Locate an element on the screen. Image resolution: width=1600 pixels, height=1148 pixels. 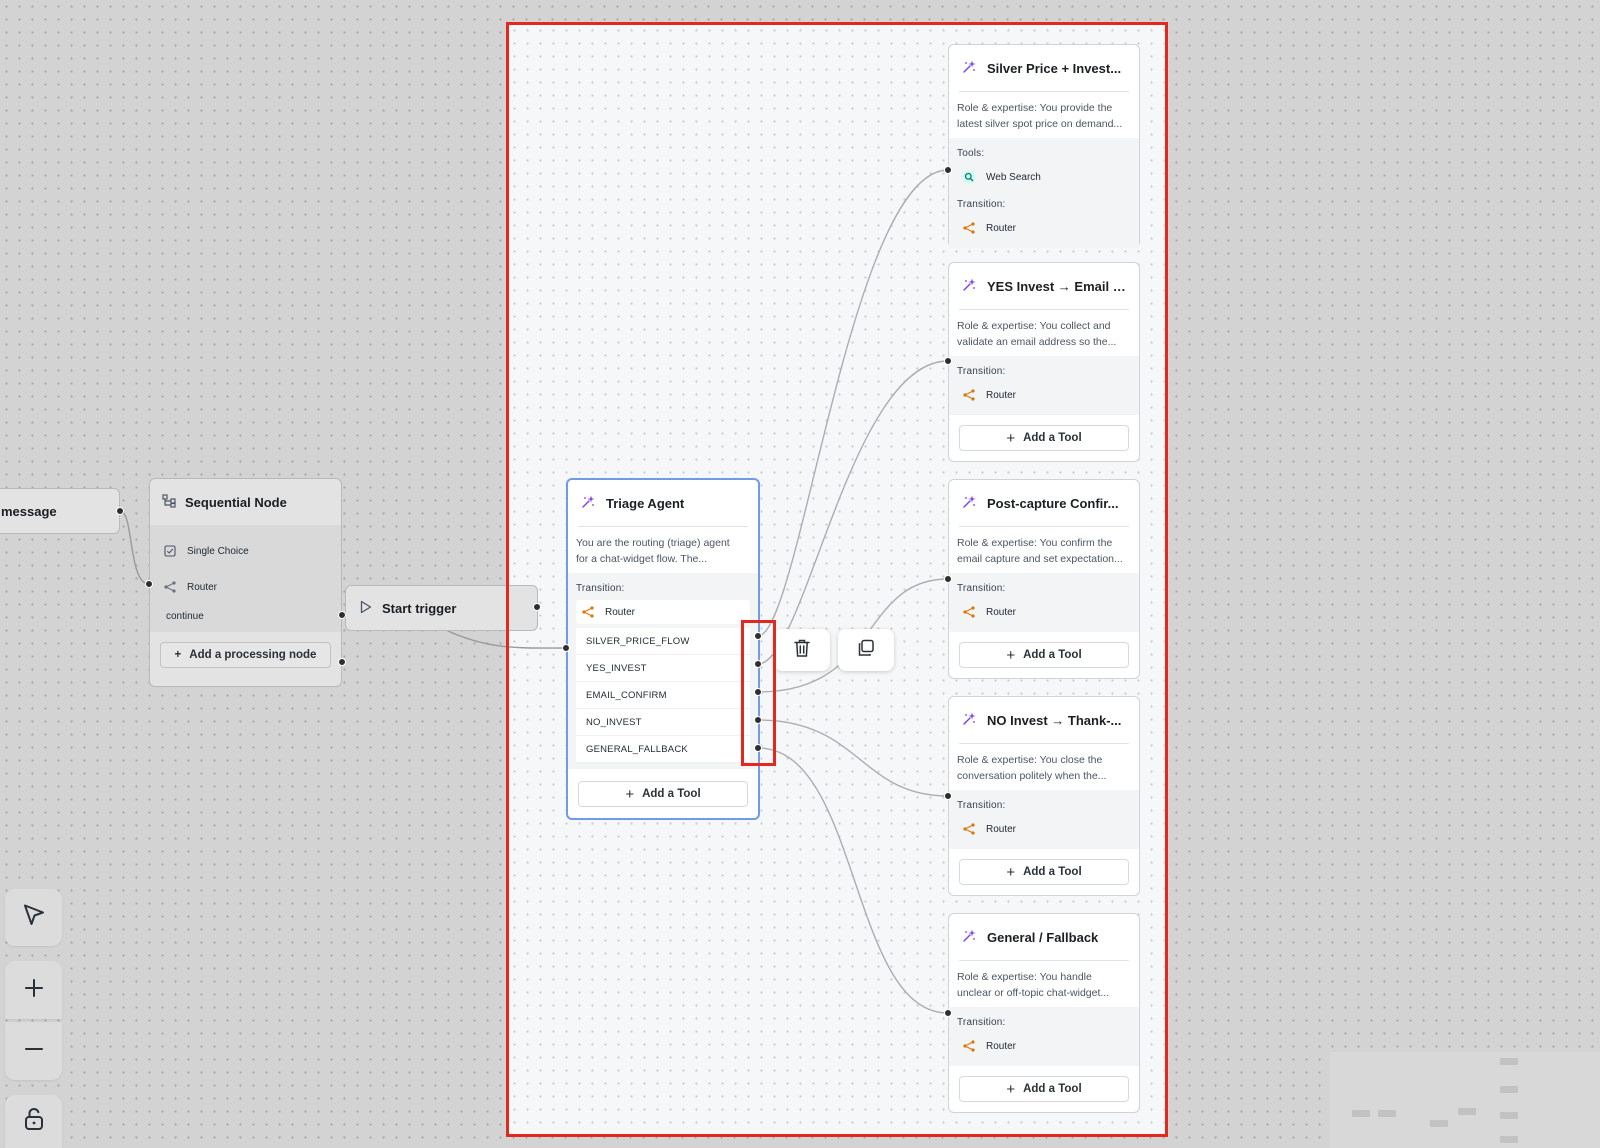
agent-input-handle-silver-price is located at coordinates (948, 170).